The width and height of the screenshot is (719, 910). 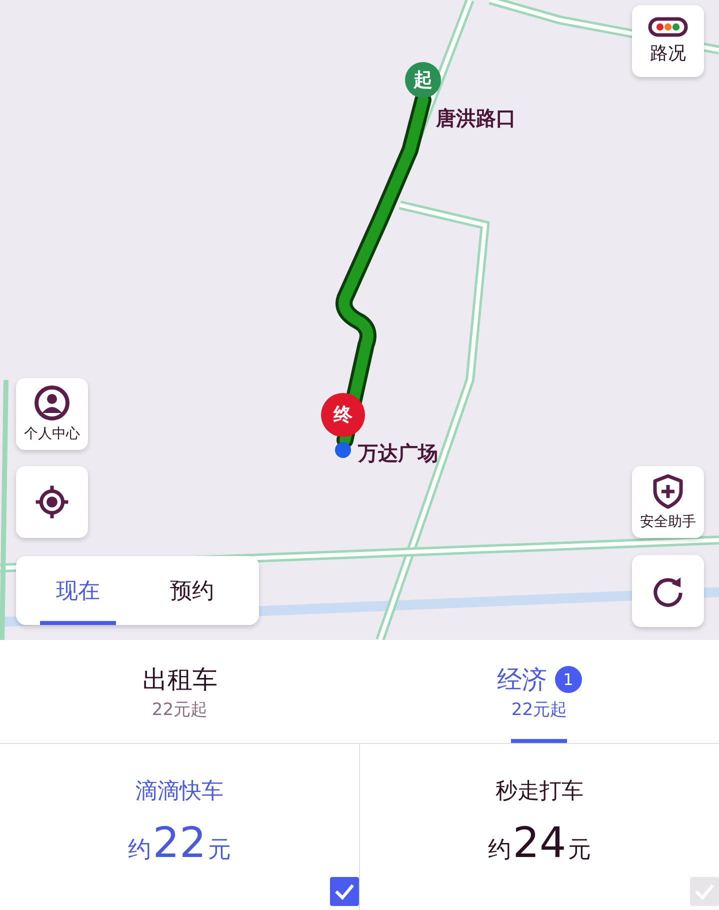 What do you see at coordinates (540, 792) in the screenshot?
I see `ride-name: 秒走打车` at bounding box center [540, 792].